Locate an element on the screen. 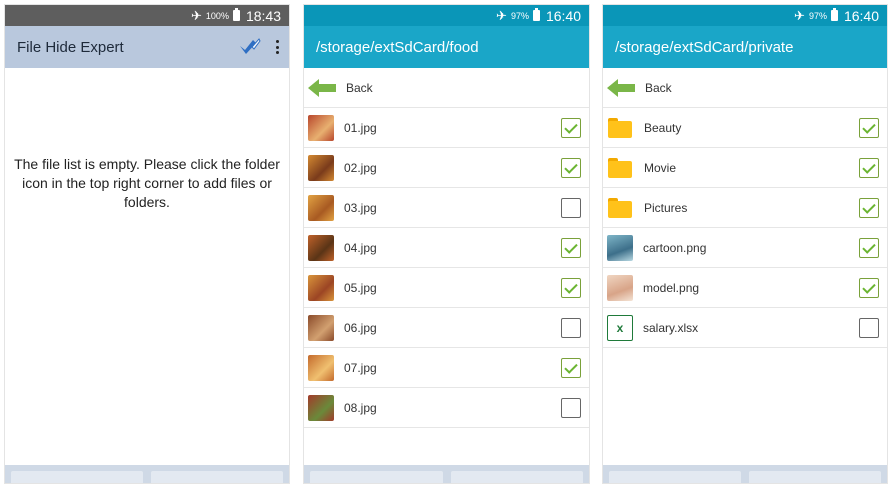 Image resolution: width=896 pixels, height=484 pixels. file-name: 08.jpg is located at coordinates (360, 407).